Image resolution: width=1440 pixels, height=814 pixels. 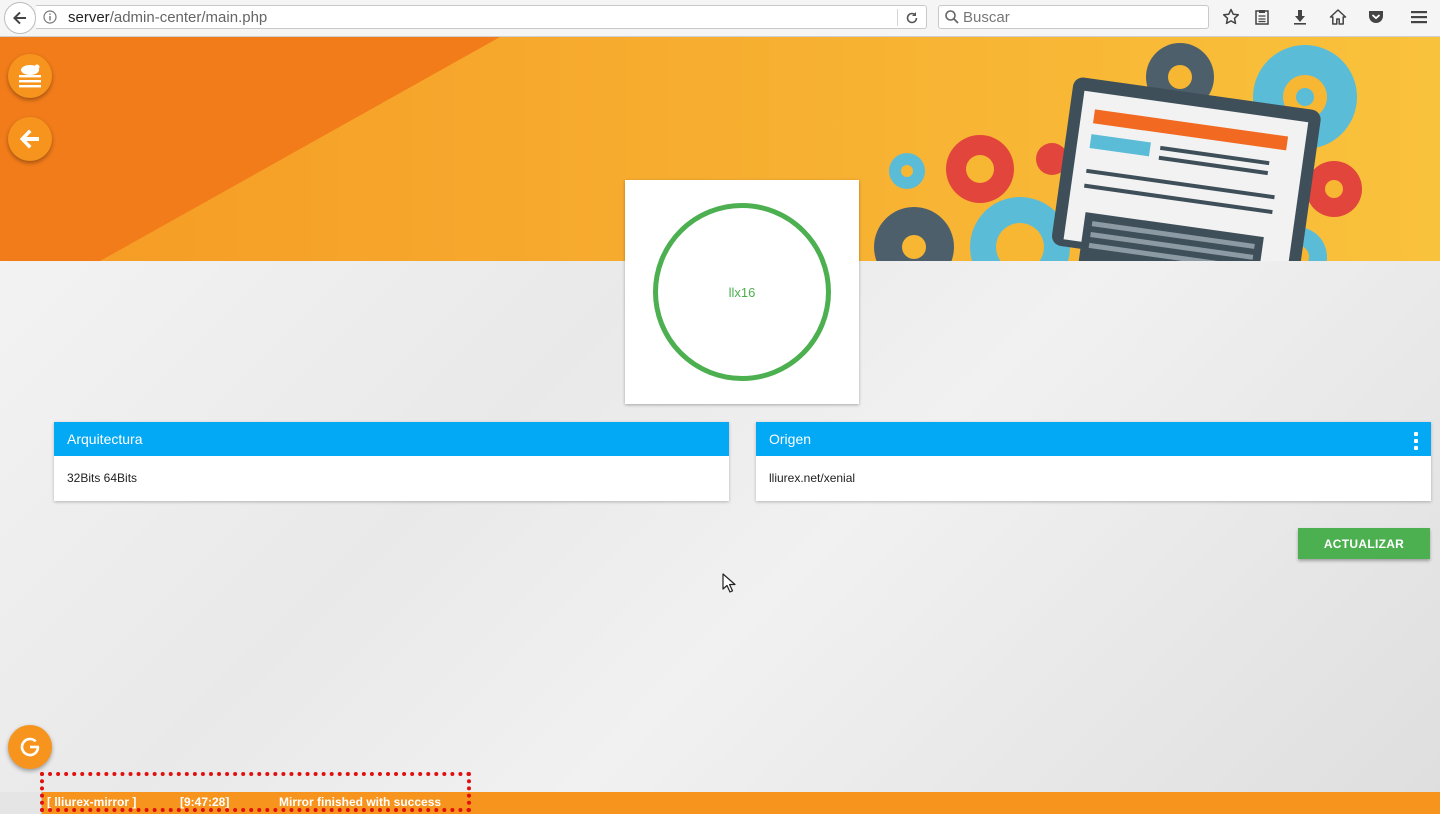 I want to click on kebab-menu-icon, so click(x=1416, y=441).